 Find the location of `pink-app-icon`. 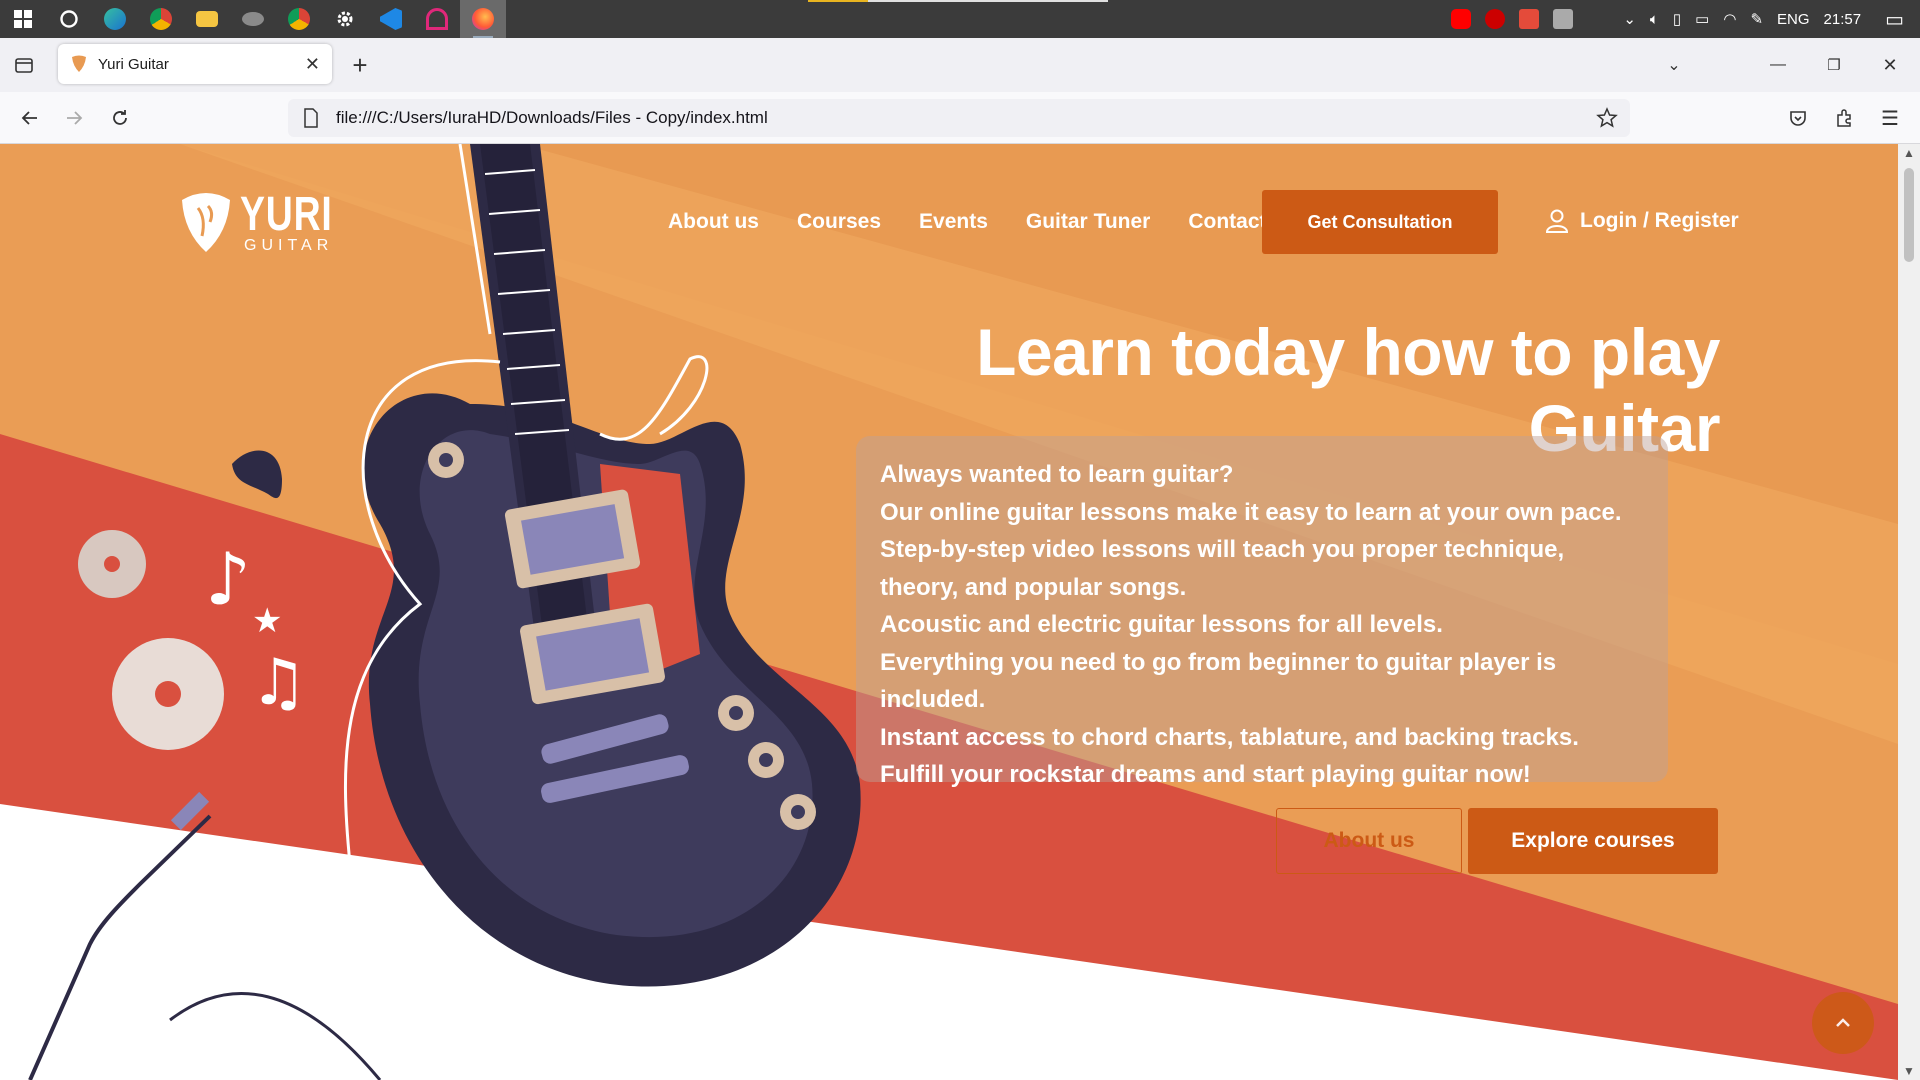

pink-app-icon is located at coordinates (437, 19).